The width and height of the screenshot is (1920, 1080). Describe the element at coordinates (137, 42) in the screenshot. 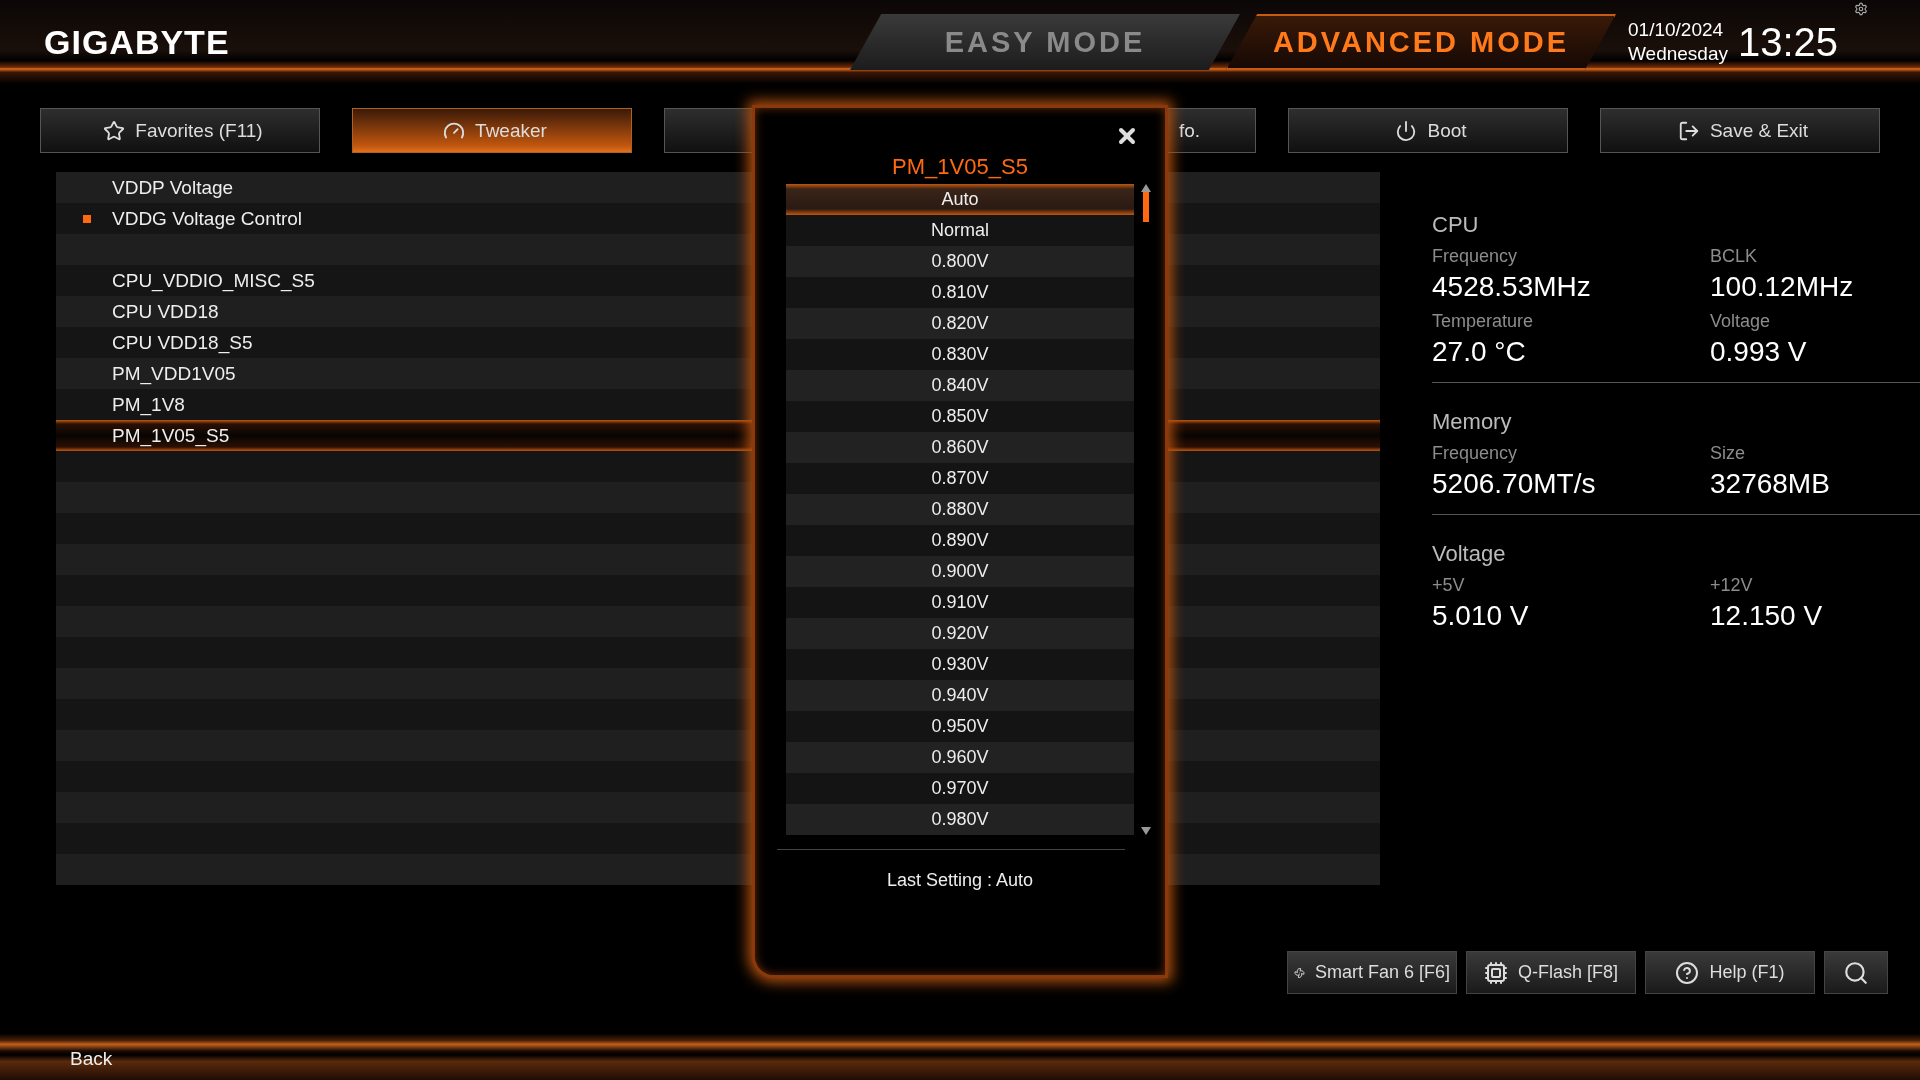

I see `logo: GIGABYTE` at that location.